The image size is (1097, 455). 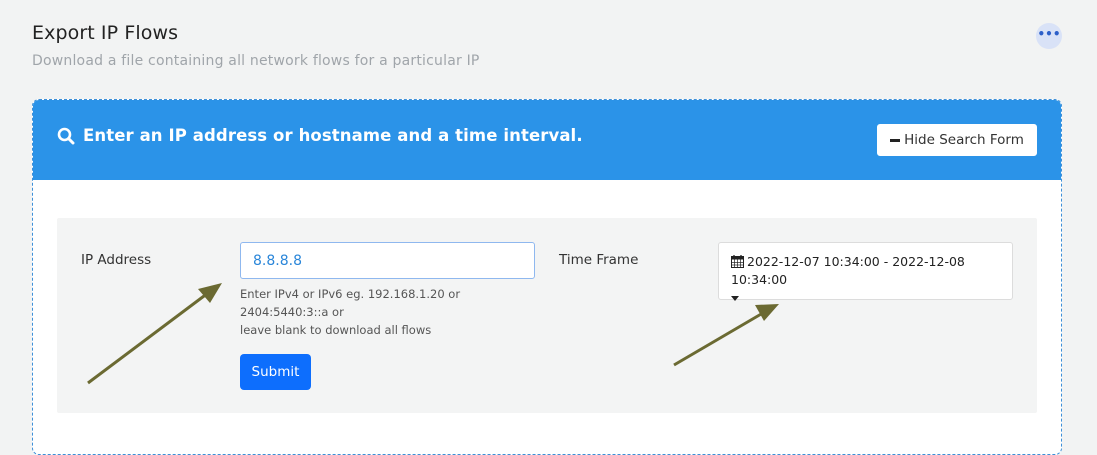 I want to click on hide-search-form-label: Hide Search Form, so click(x=964, y=140).